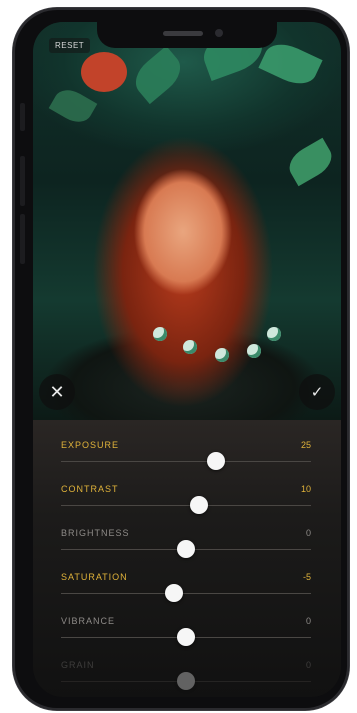 This screenshot has height=713, width=357. I want to click on mute-switch, so click(22, 117).